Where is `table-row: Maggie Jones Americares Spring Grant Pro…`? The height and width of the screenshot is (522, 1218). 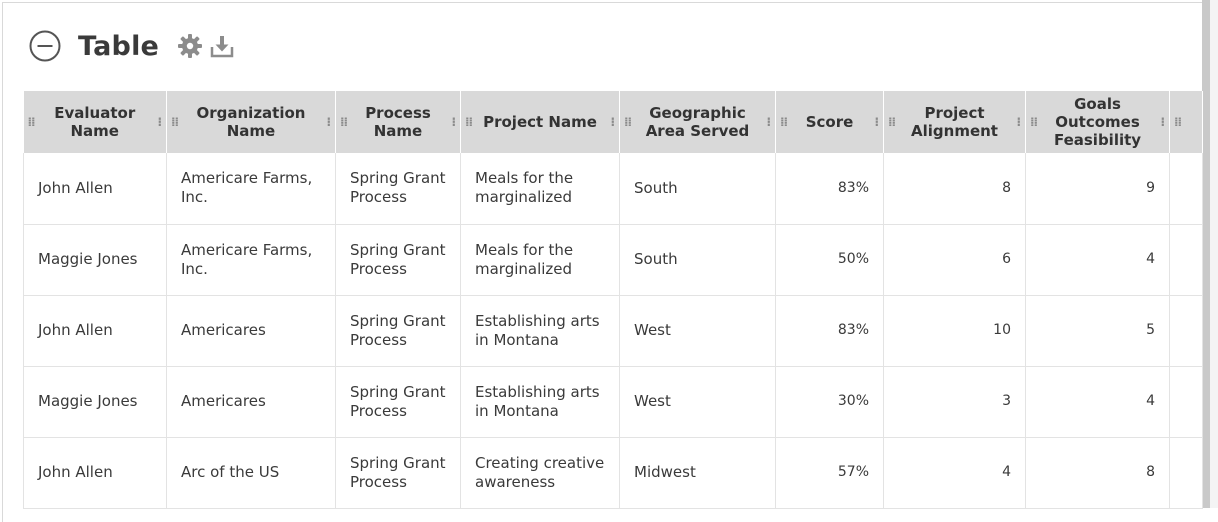
table-row: Maggie Jones Americares Spring Grant Pro… is located at coordinates (613, 402).